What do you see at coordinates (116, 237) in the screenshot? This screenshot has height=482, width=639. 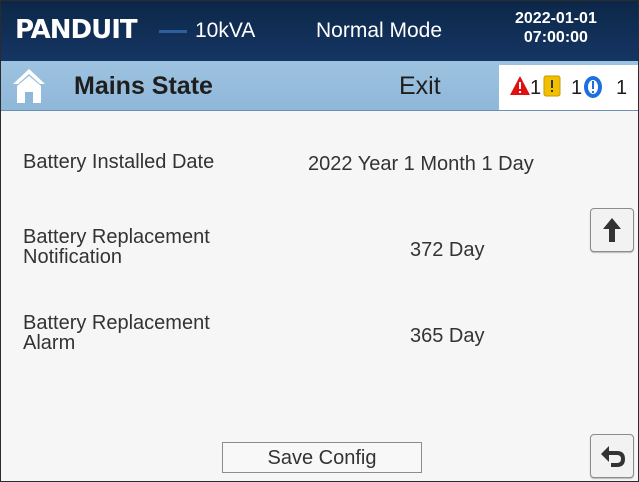 I see `replacement-notification-label-line1: Battery Replacement` at bounding box center [116, 237].